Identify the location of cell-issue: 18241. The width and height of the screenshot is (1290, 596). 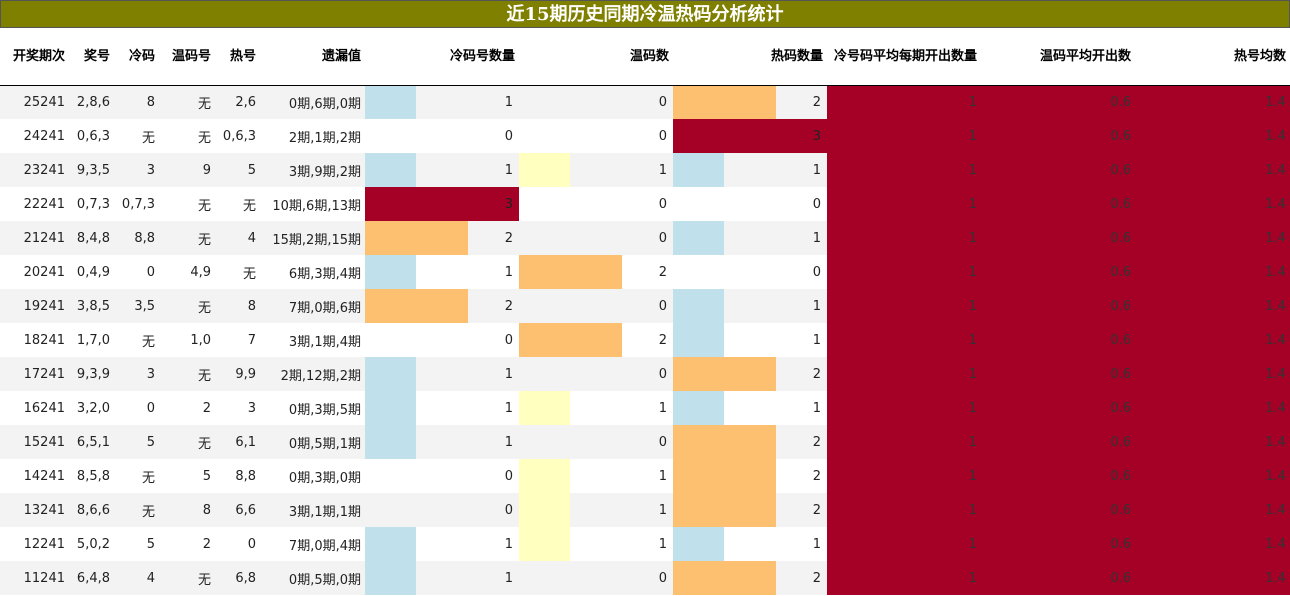
(34, 340).